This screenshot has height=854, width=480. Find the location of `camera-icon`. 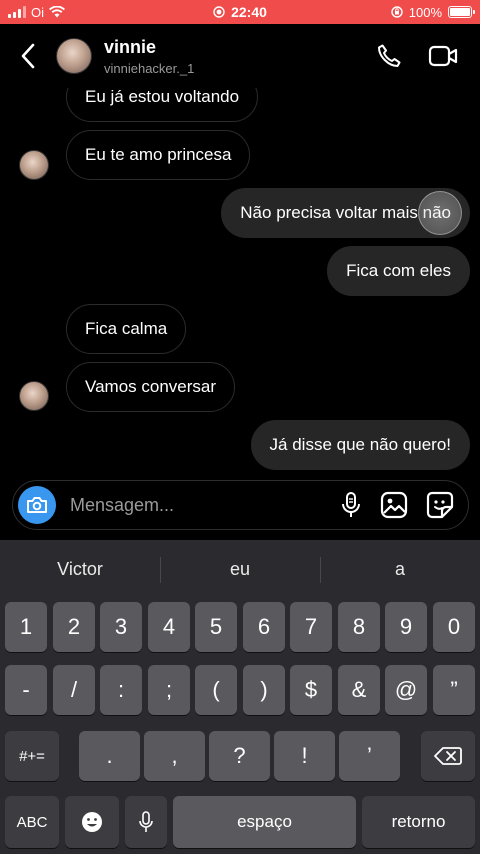

camera-icon is located at coordinates (37, 505).